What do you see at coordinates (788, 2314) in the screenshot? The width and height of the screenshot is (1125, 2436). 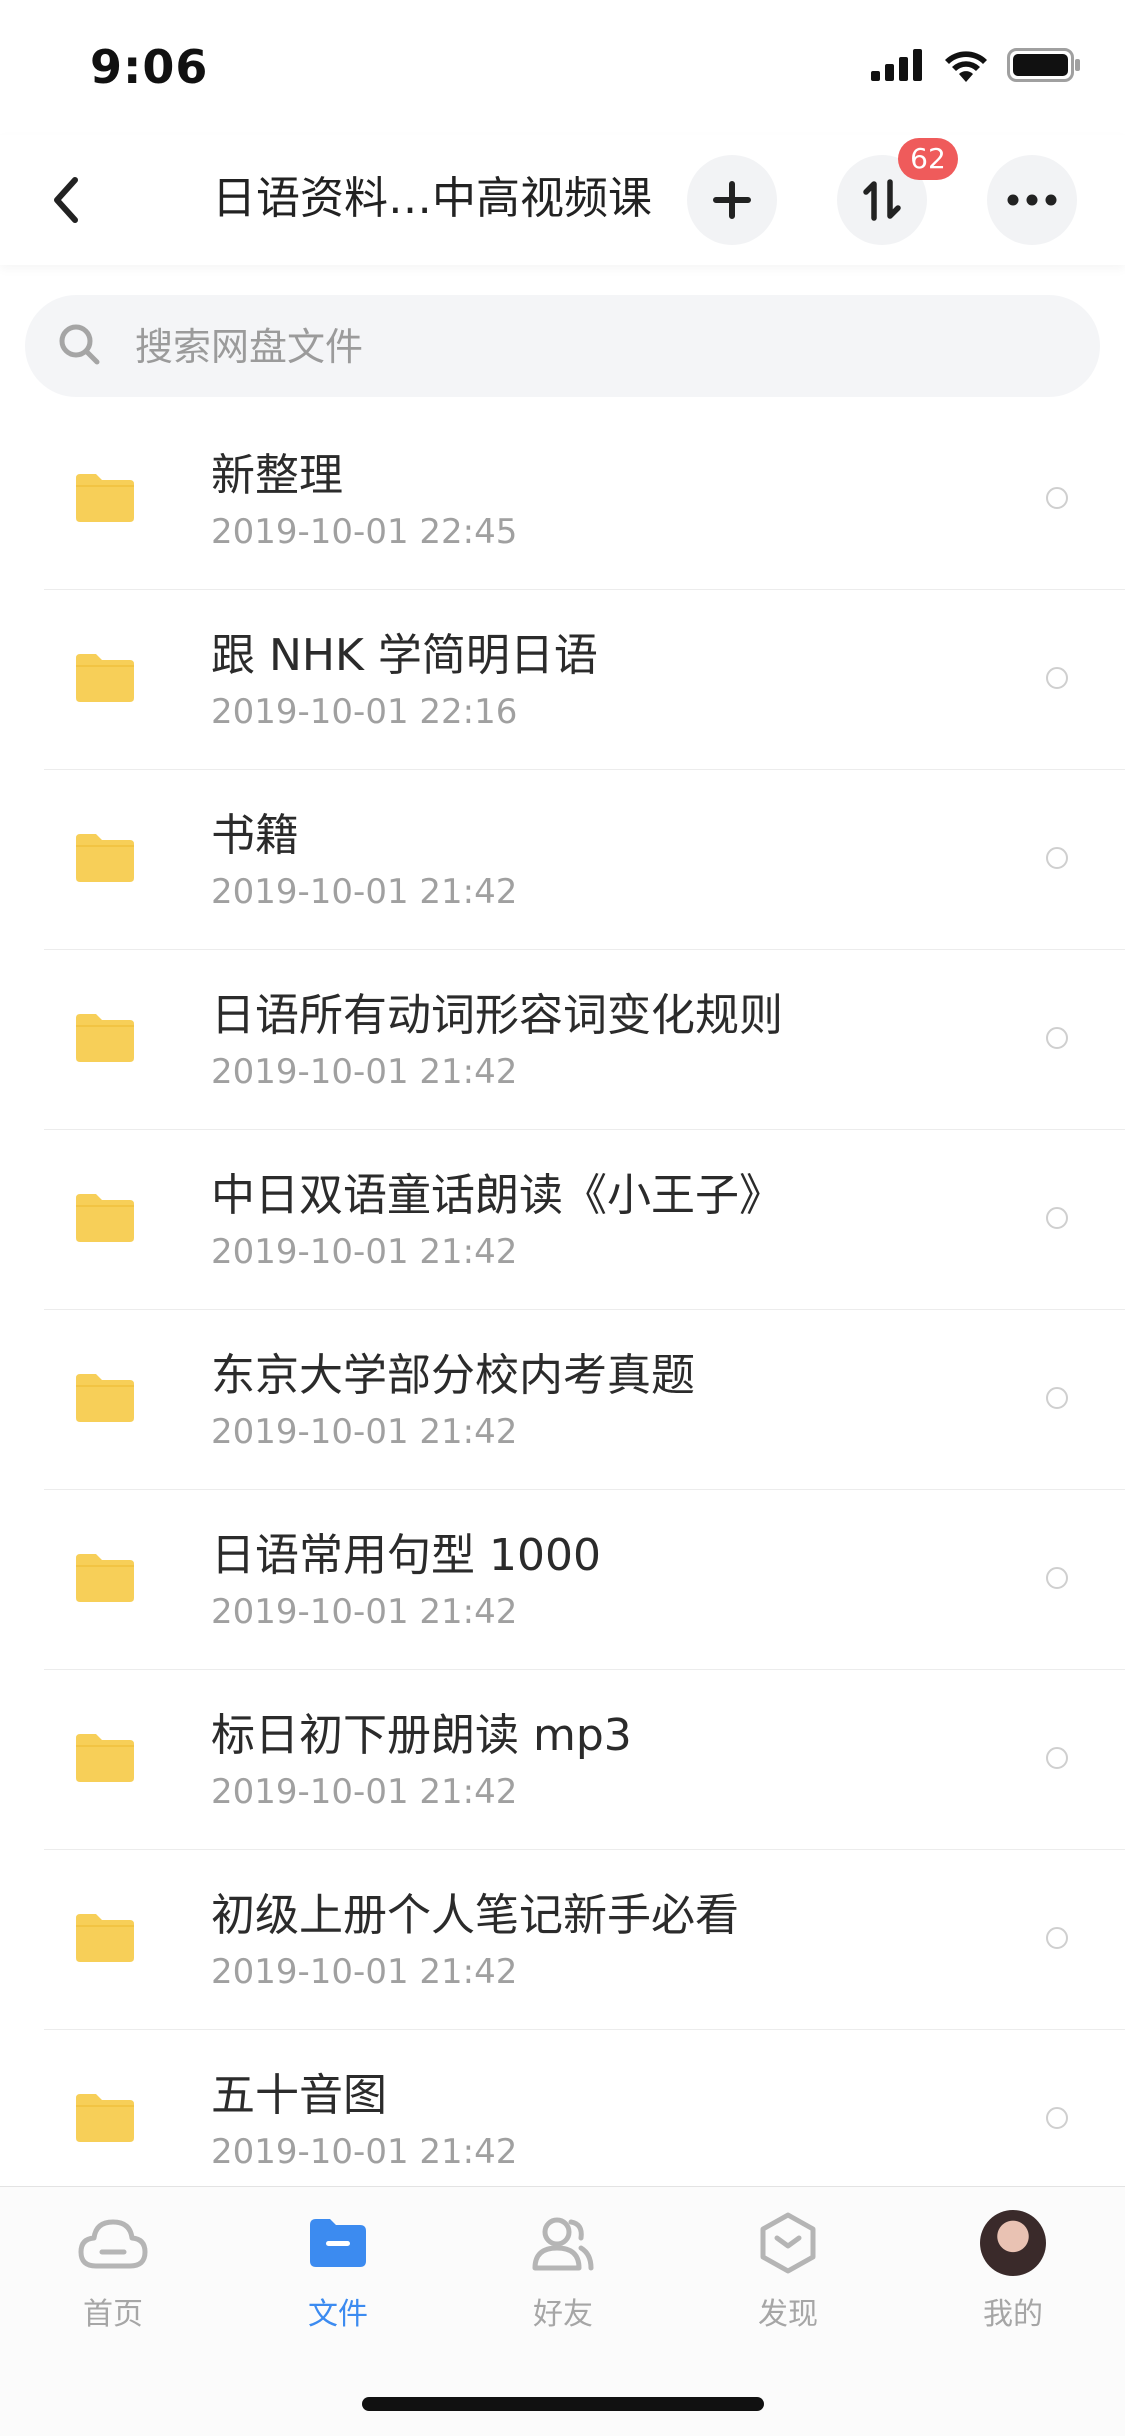 I see `tab-label: 发现` at bounding box center [788, 2314].